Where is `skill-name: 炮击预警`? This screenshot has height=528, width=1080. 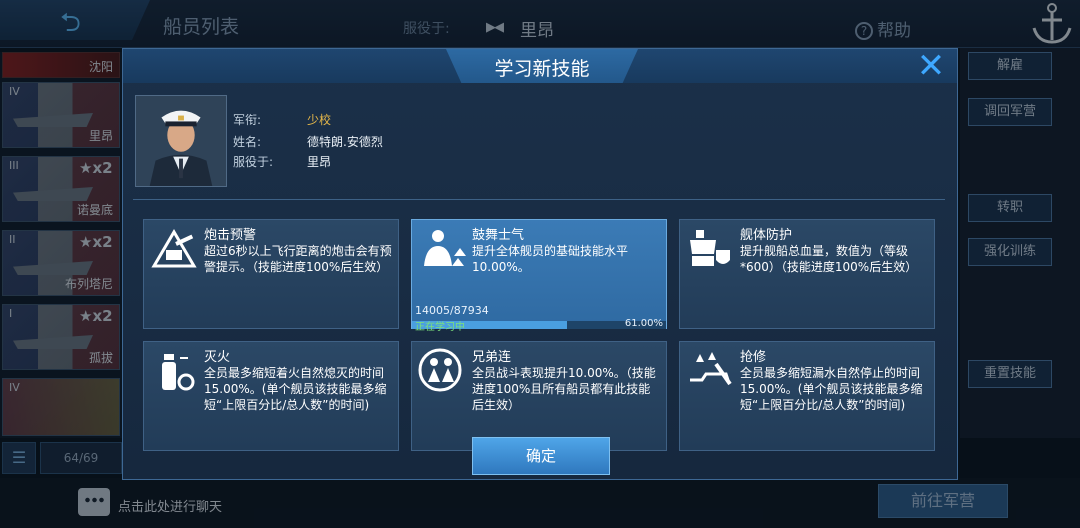
skill-name: 炮击预警 is located at coordinates (230, 235).